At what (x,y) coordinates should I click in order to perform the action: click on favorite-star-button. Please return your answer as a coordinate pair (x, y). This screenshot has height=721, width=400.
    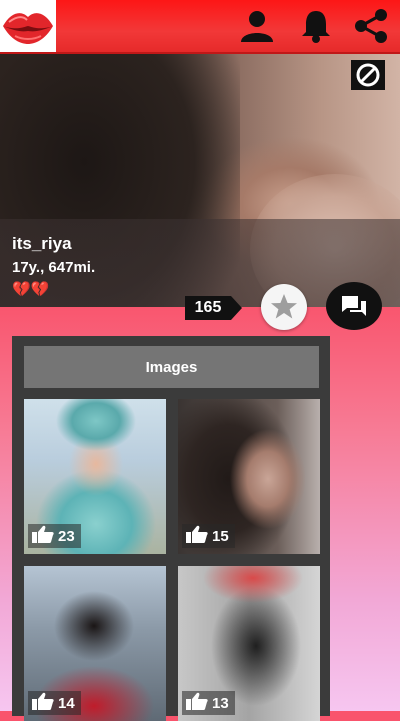
    Looking at the image, I should click on (284, 307).